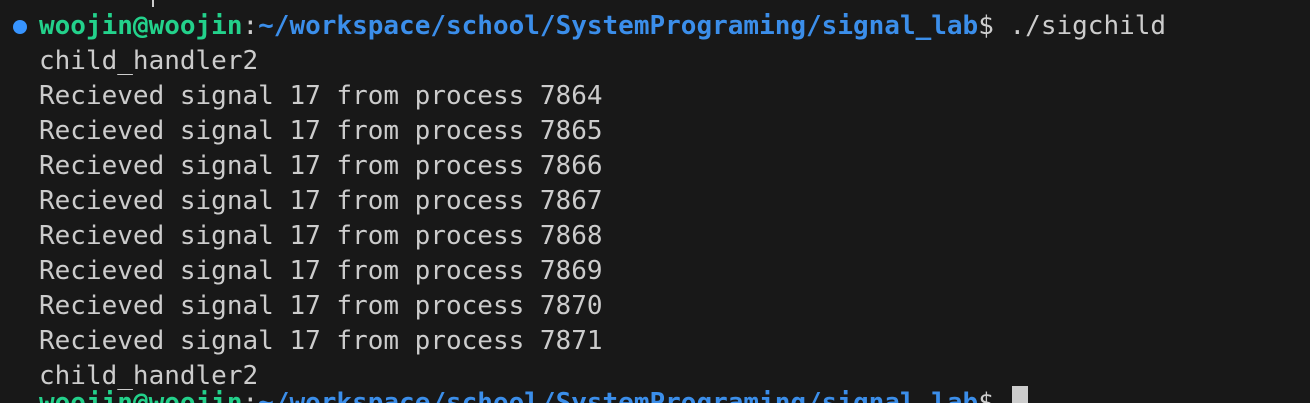  What do you see at coordinates (321, 96) in the screenshot?
I see `output-line: Recieved signal 17 from process 7864` at bounding box center [321, 96].